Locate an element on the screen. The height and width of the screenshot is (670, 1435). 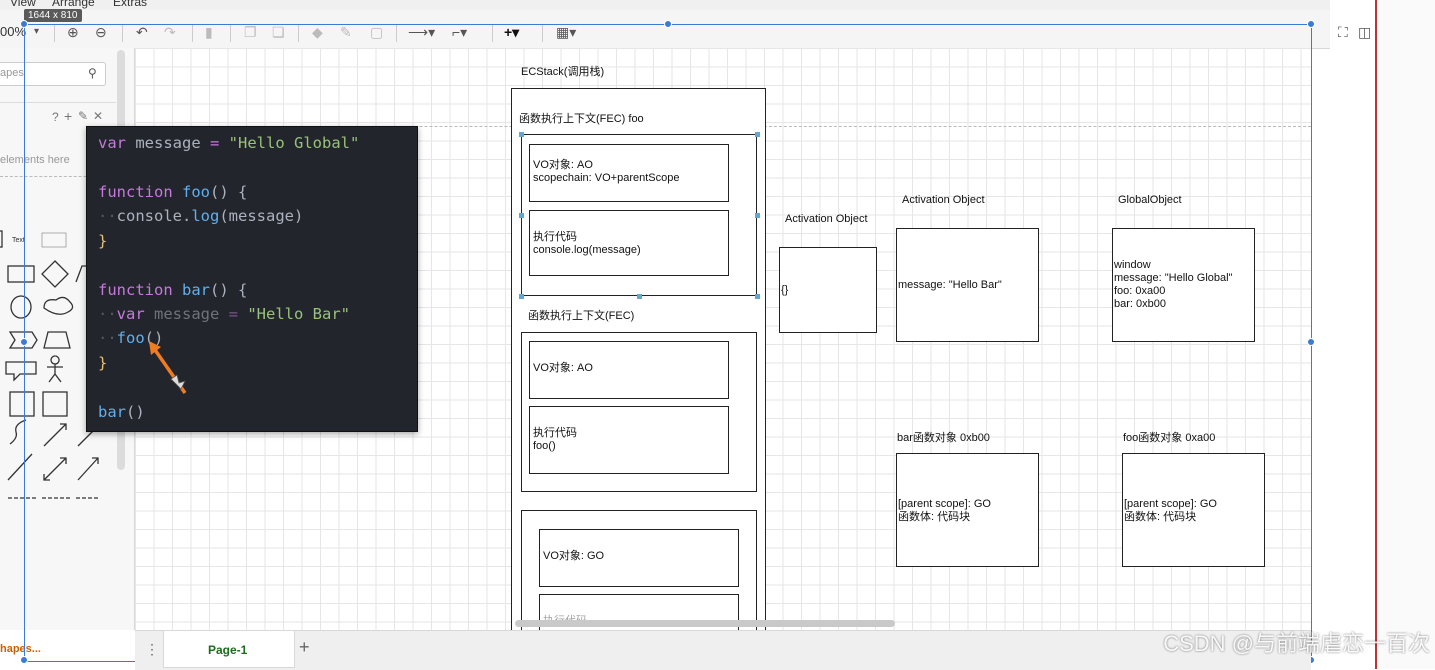
search-placeholder: apes is located at coordinates (12, 73).